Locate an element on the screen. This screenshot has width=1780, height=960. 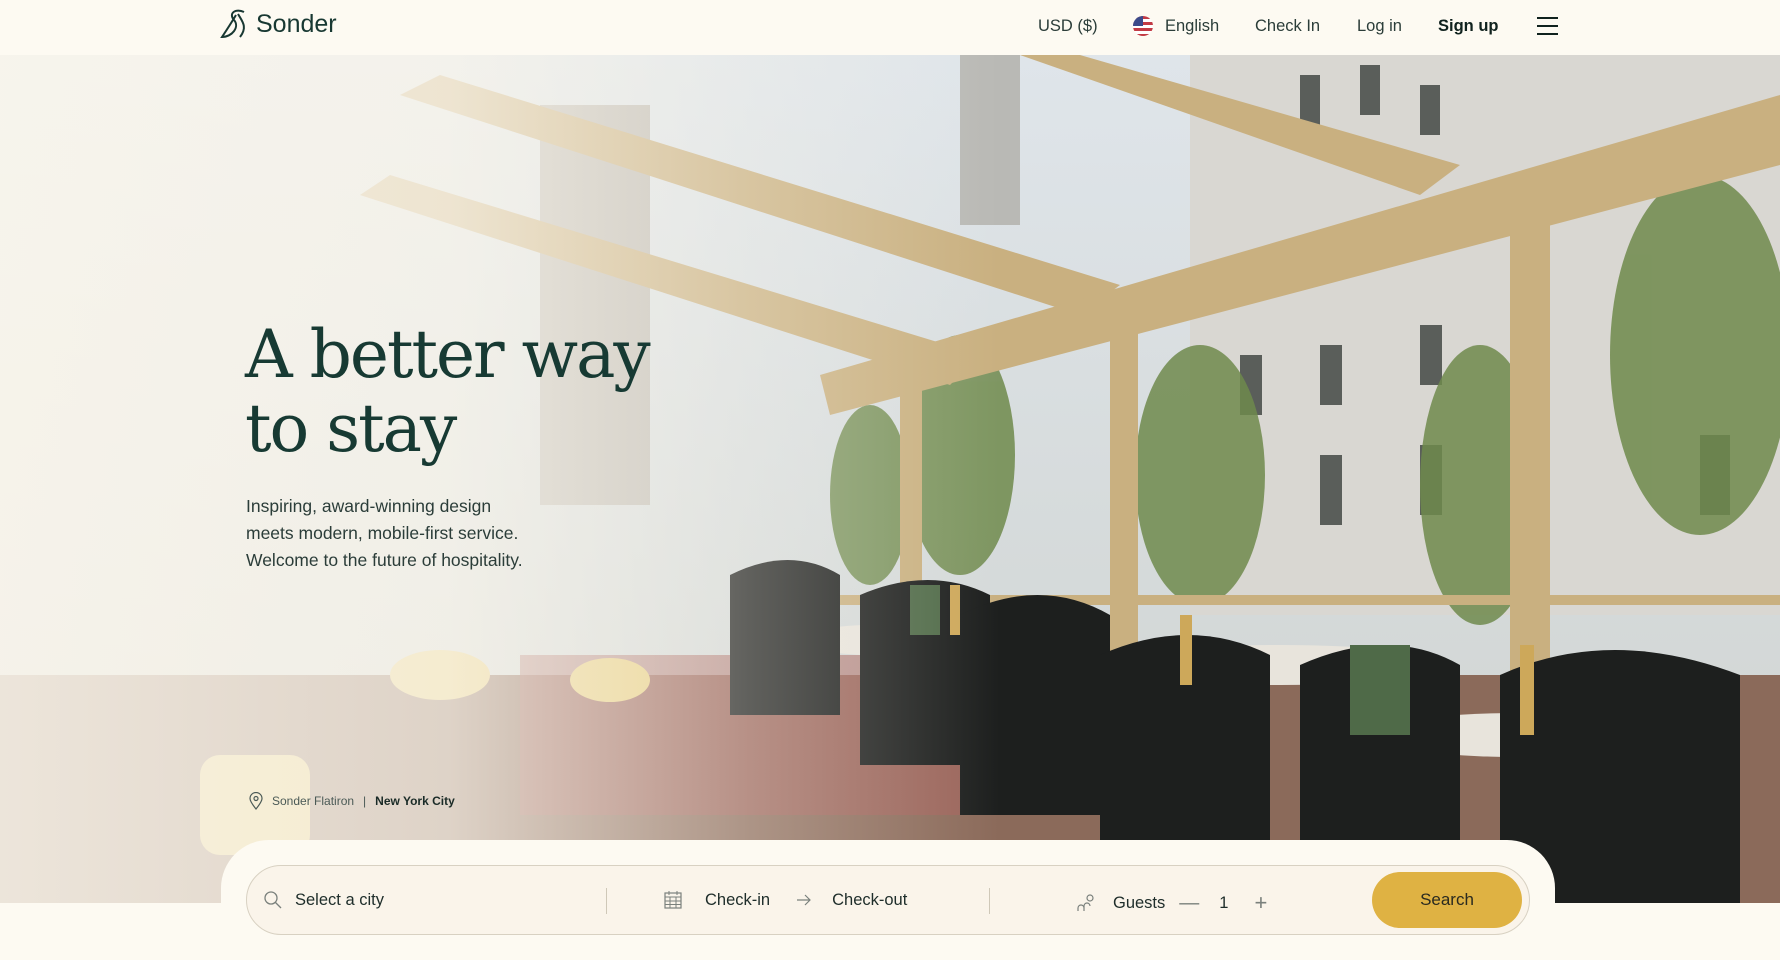
property-name: Sonder Flatiron is located at coordinates (313, 801).